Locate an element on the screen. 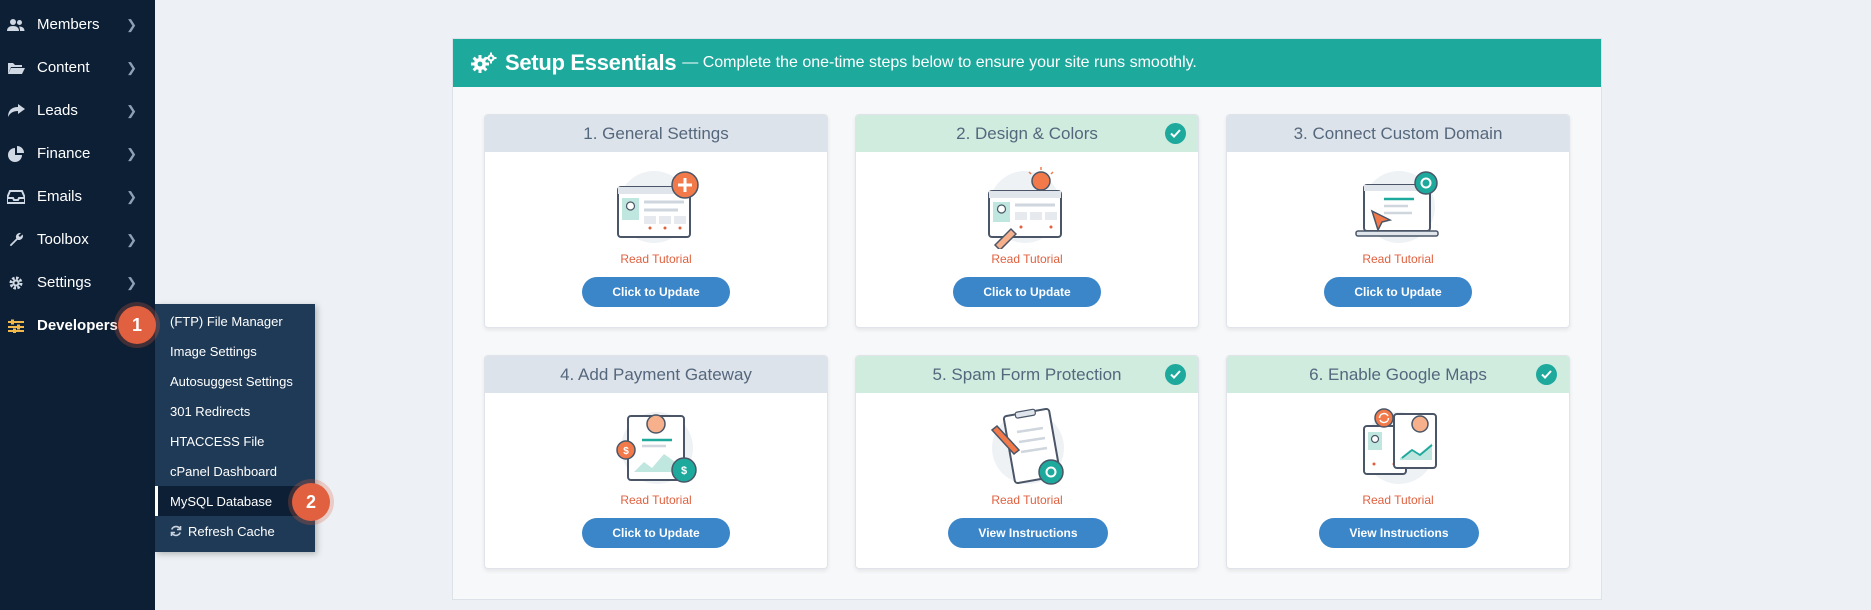  gears-icon is located at coordinates (484, 63).